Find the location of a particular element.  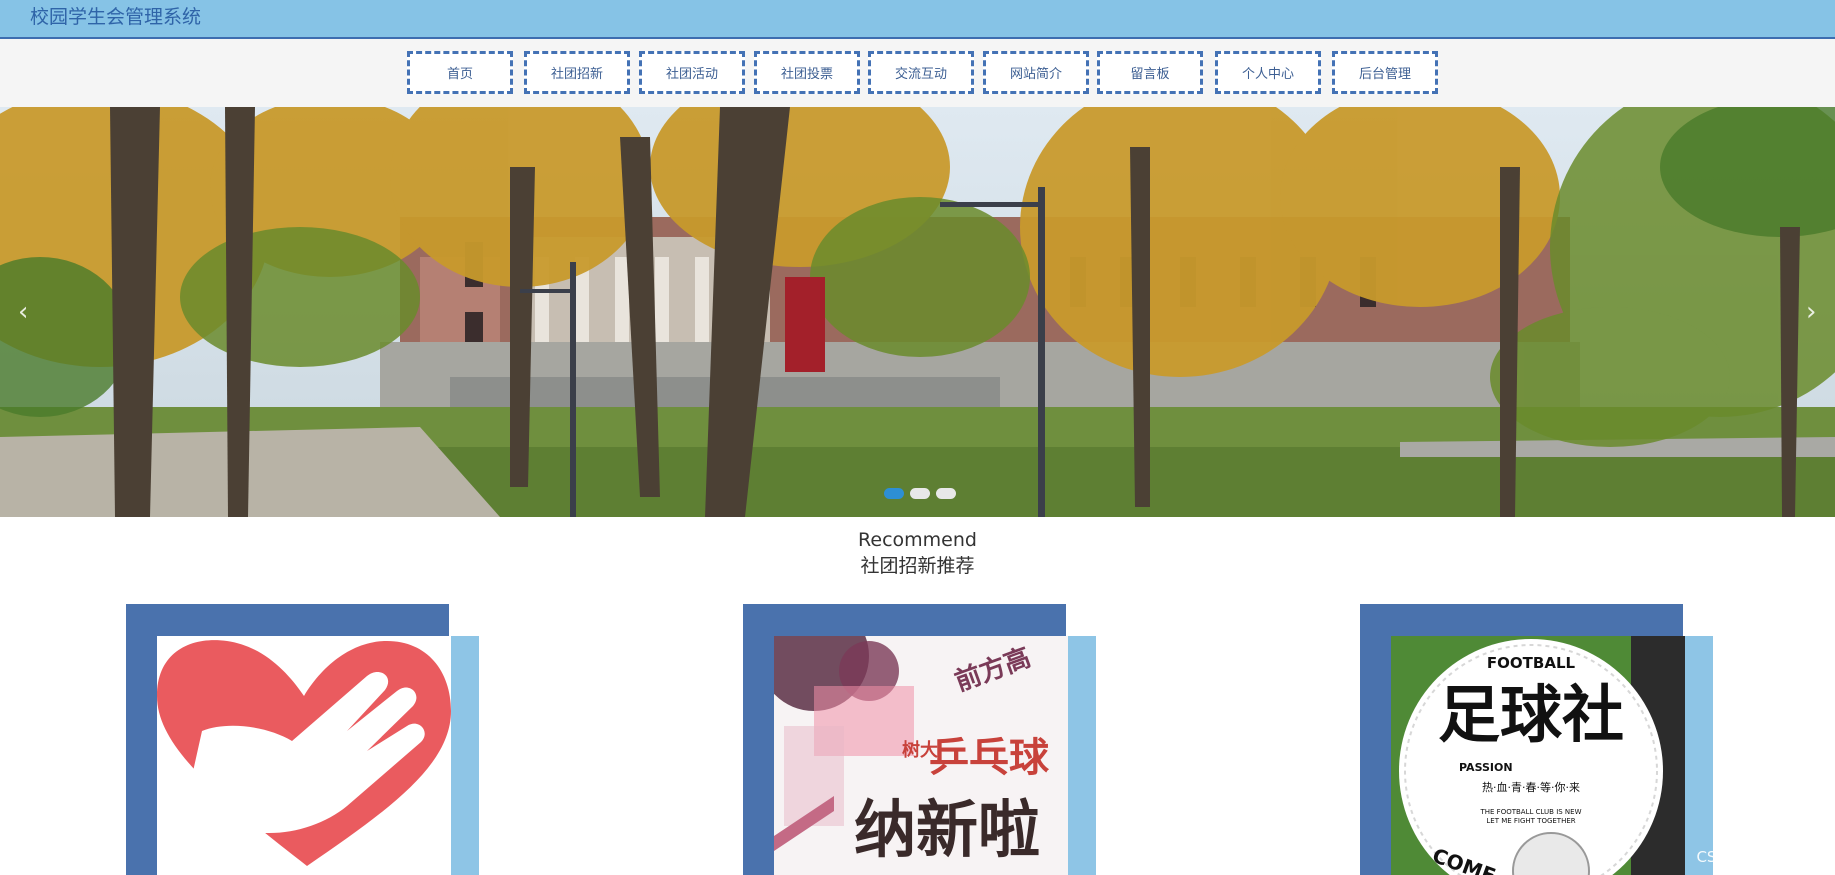

poster-main-text: 乒乓球 is located at coordinates (989, 758).